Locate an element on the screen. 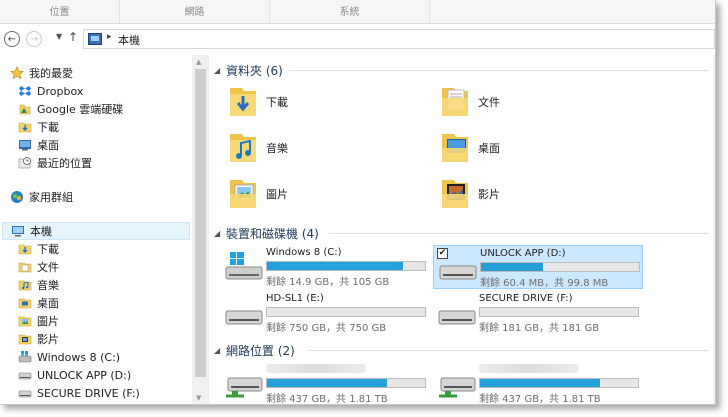 The width and height of the screenshot is (728, 417). tab-system: 系統 is located at coordinates (350, 12).